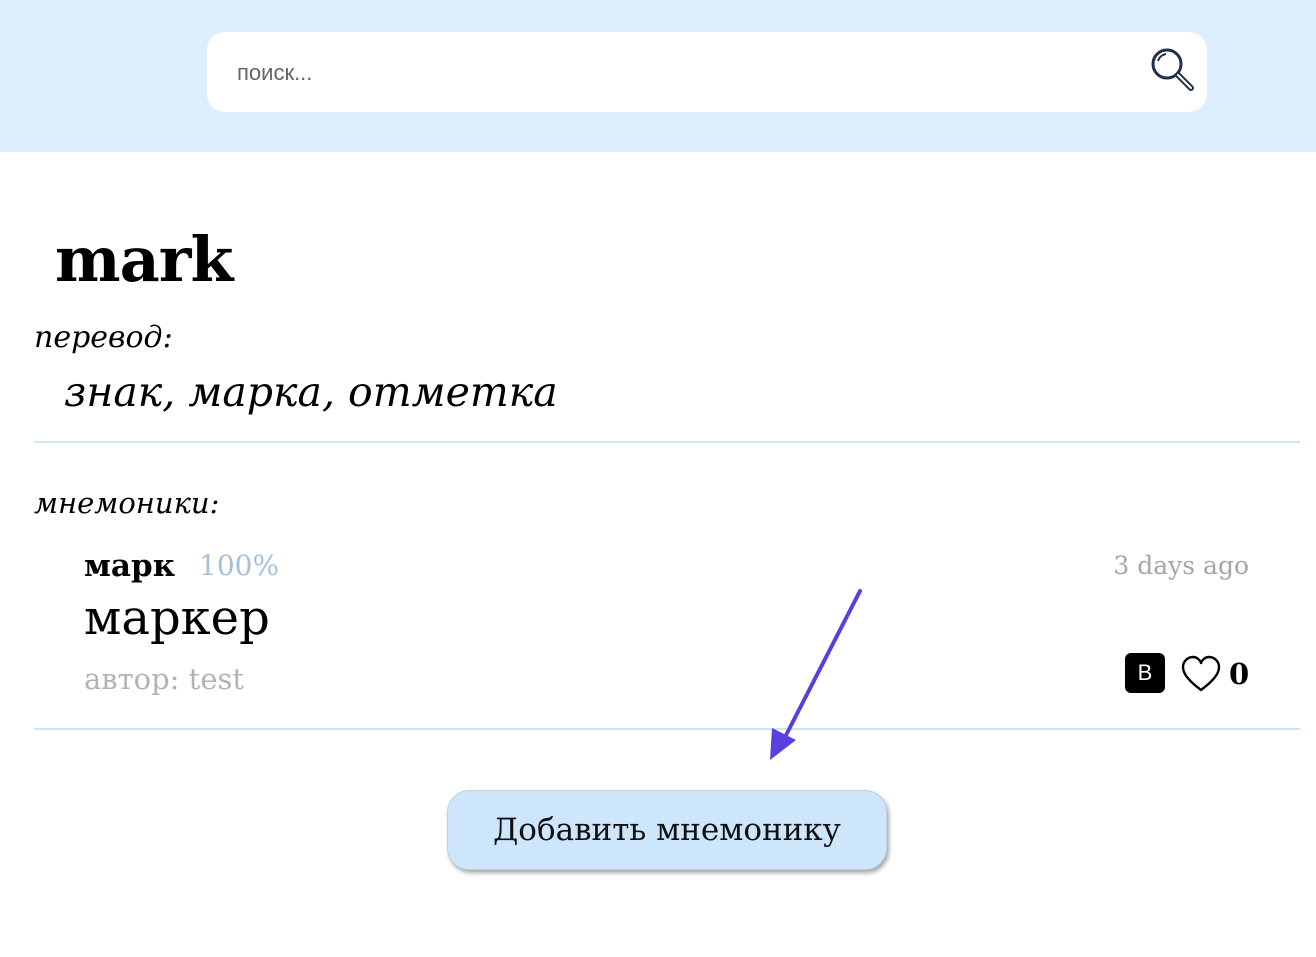  I want to click on search-box, so click(707, 72).